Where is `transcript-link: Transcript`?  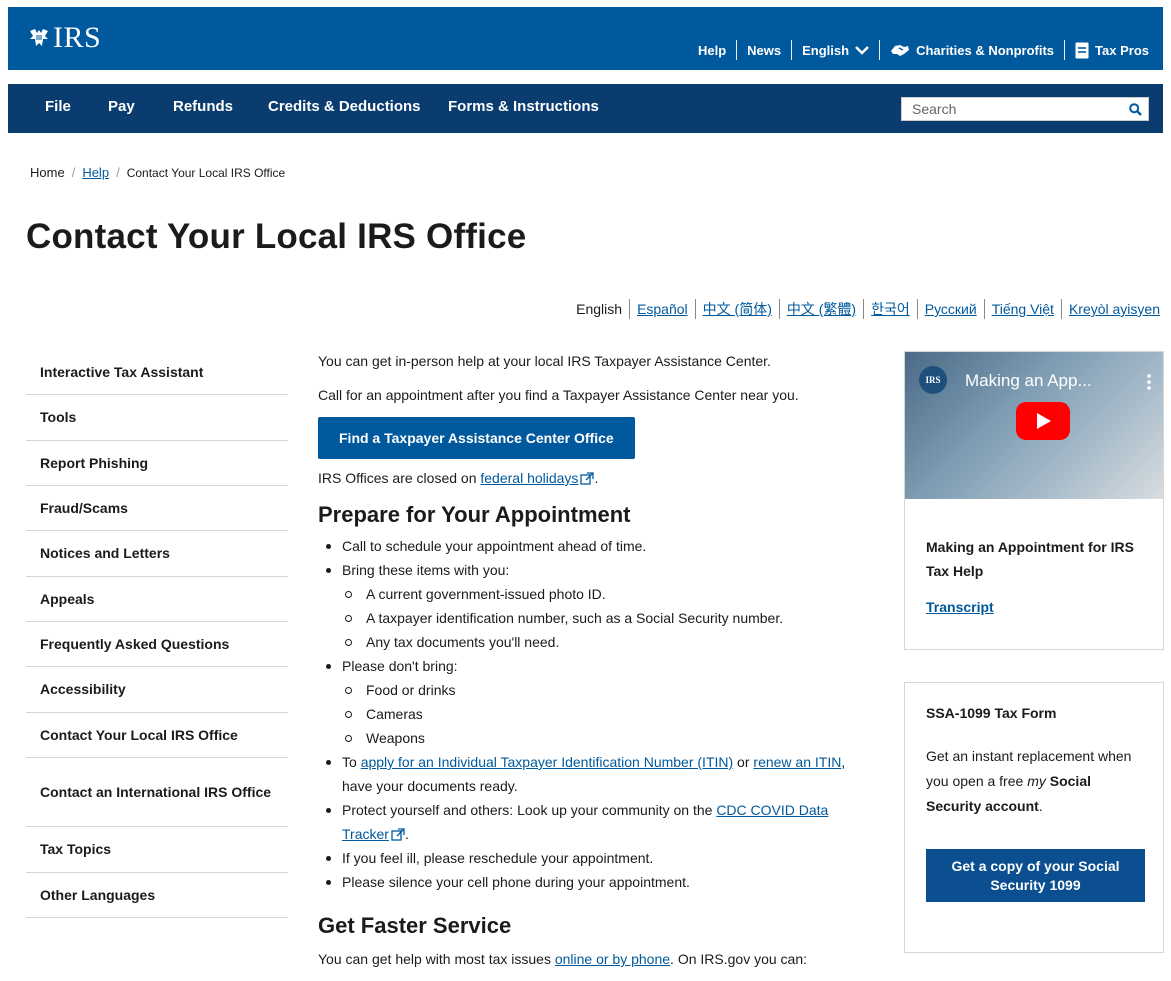 transcript-link: Transcript is located at coordinates (960, 607).